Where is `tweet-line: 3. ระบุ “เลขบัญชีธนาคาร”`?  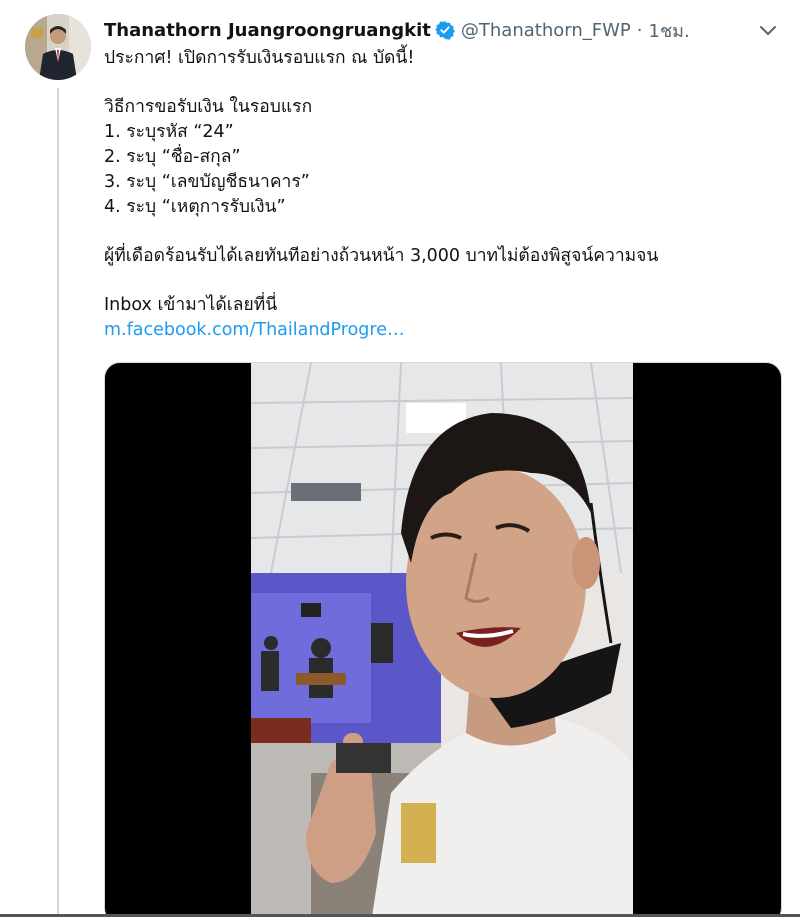 tweet-line: 3. ระบุ “เลขบัญชีธนาคาร” is located at coordinates (207, 182).